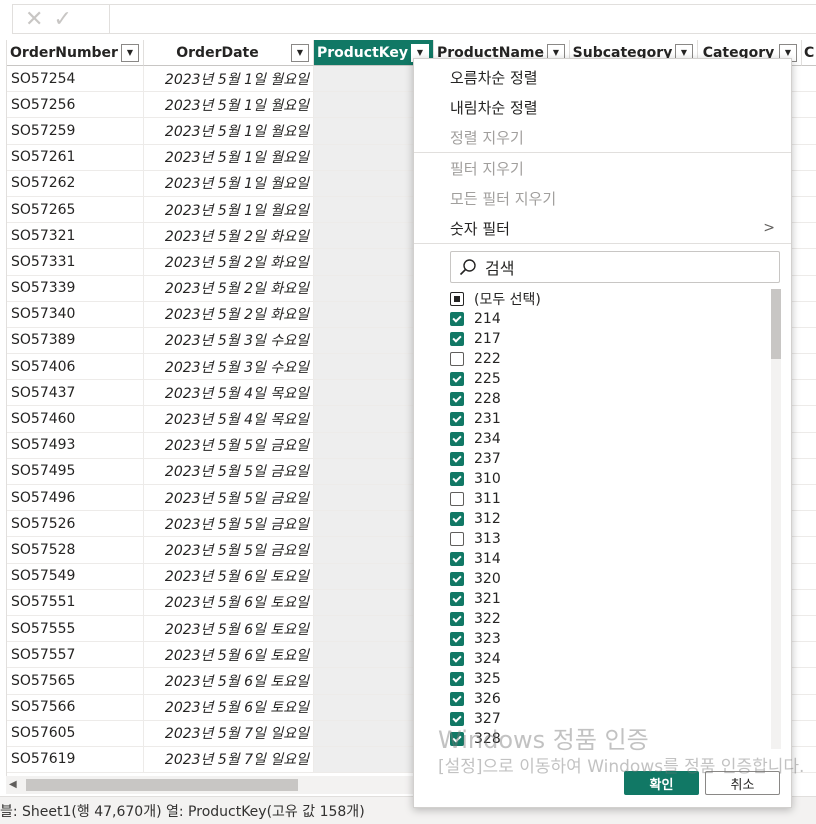 This screenshot has width=816, height=824. I want to click on order-number-cell: SO57496, so click(75, 498).